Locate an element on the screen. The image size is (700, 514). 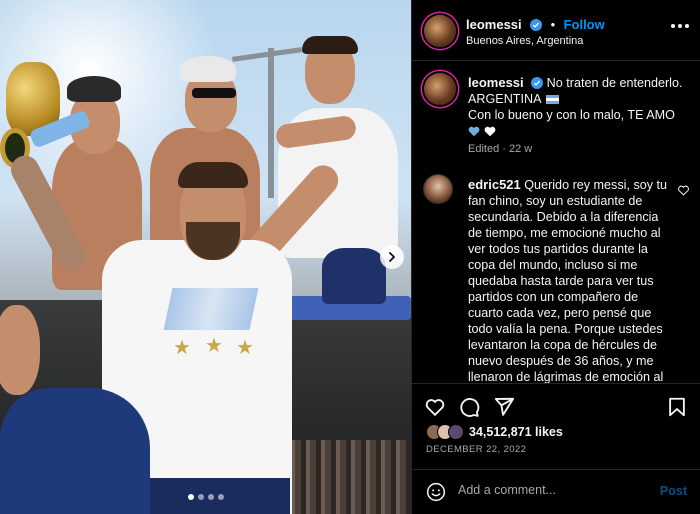
post-actions: 34,512,871 likes DECEMBER 22, 2022 is located at coordinates (556, 423).